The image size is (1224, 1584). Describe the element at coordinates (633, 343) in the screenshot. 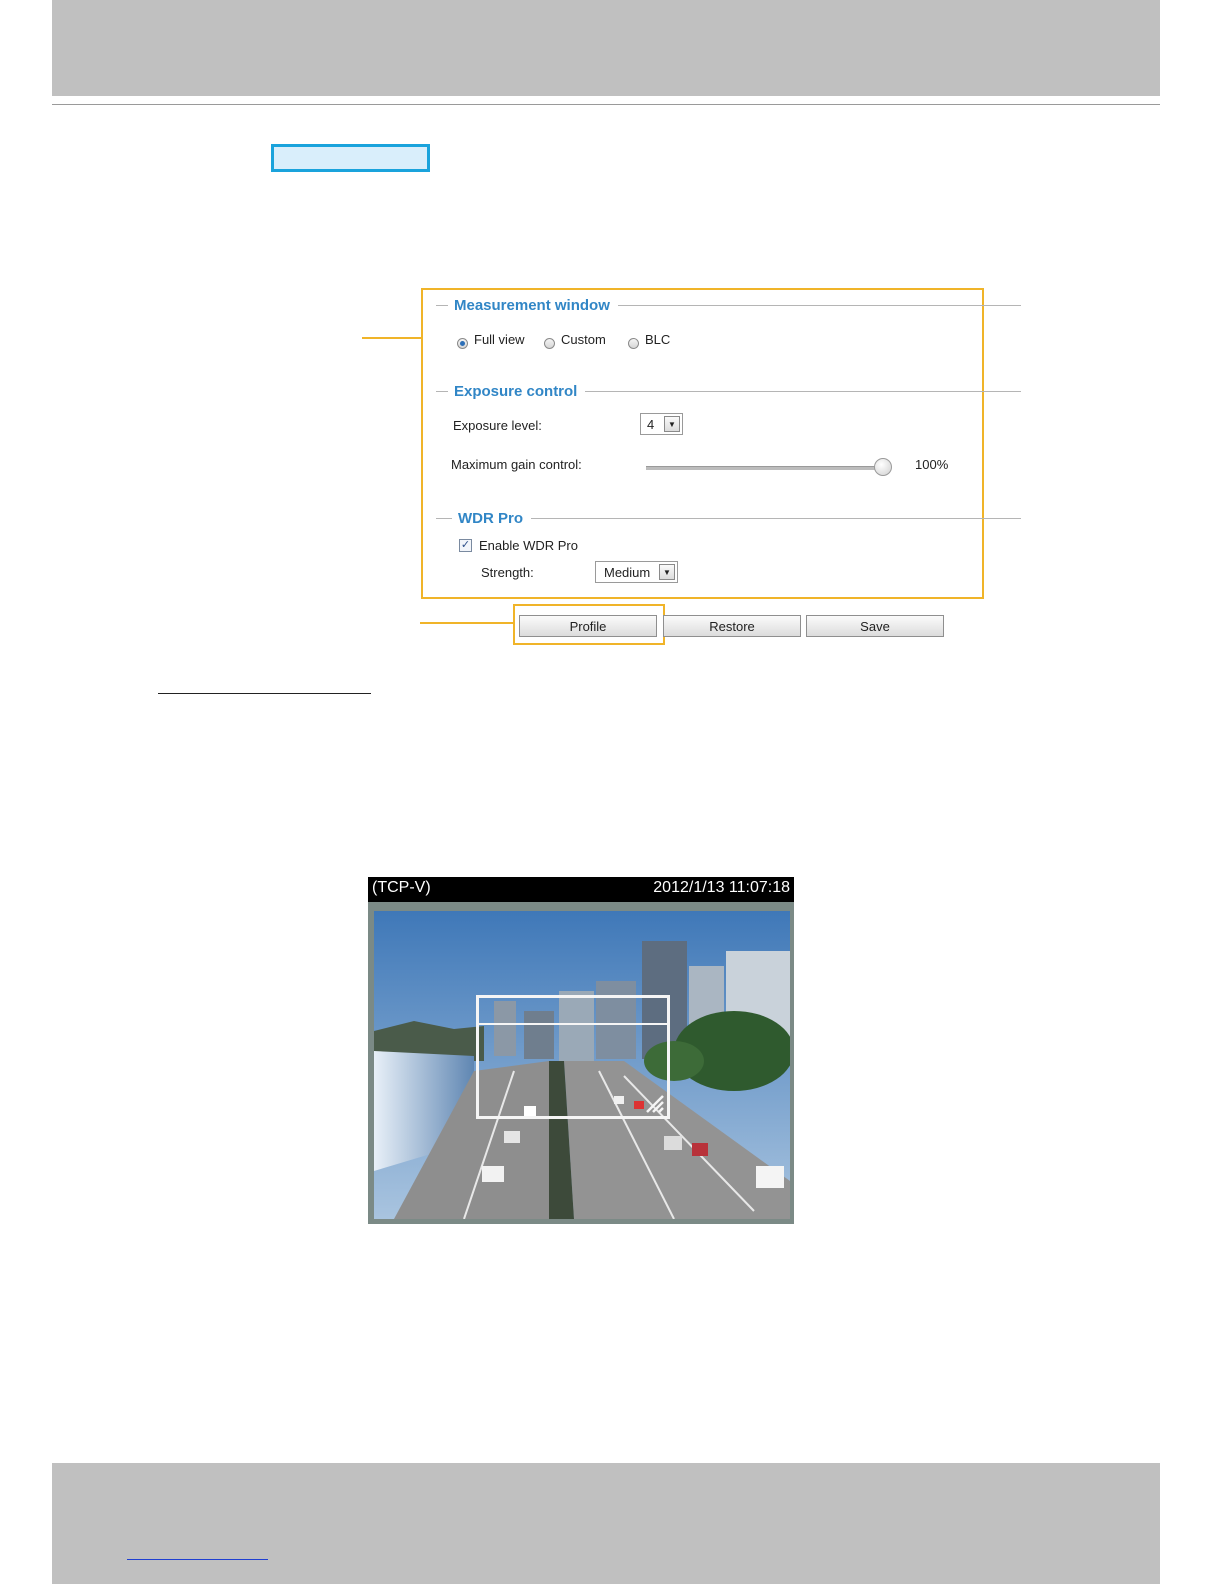

I see `blc-radio` at that location.